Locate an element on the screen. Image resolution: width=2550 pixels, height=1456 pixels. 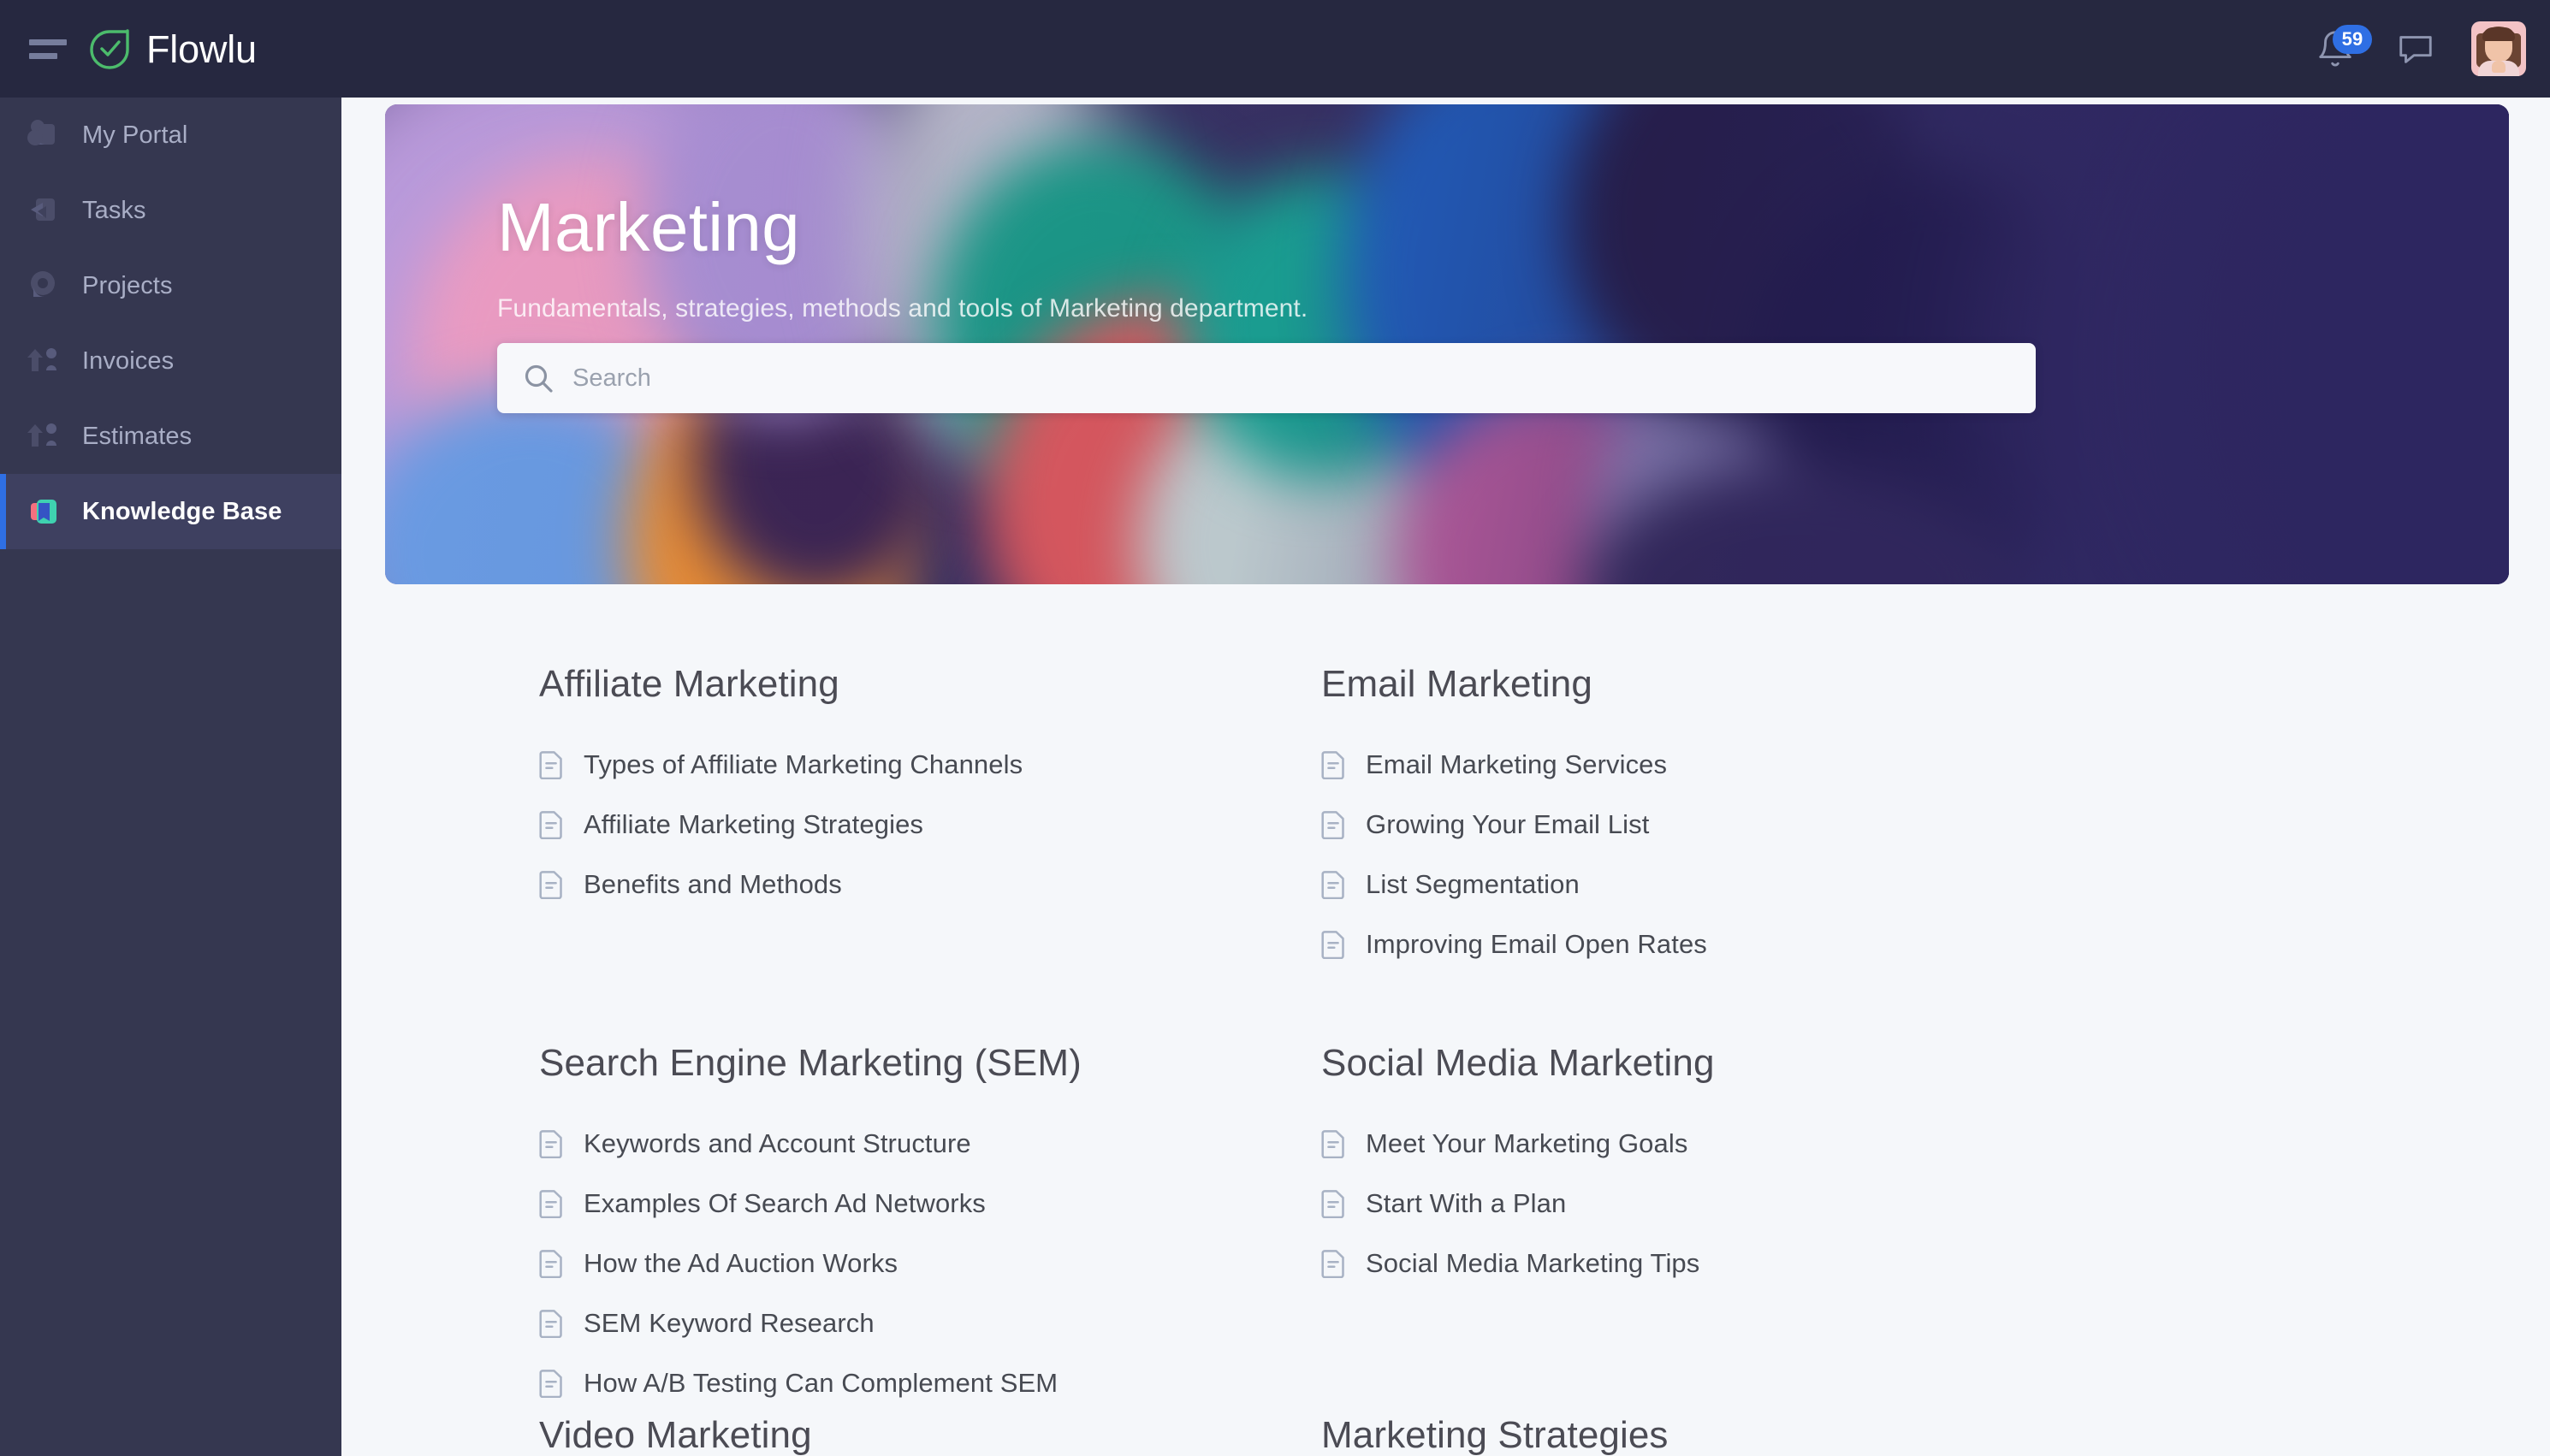
sidebar-item-tasks: Tasks is located at coordinates (170, 210).